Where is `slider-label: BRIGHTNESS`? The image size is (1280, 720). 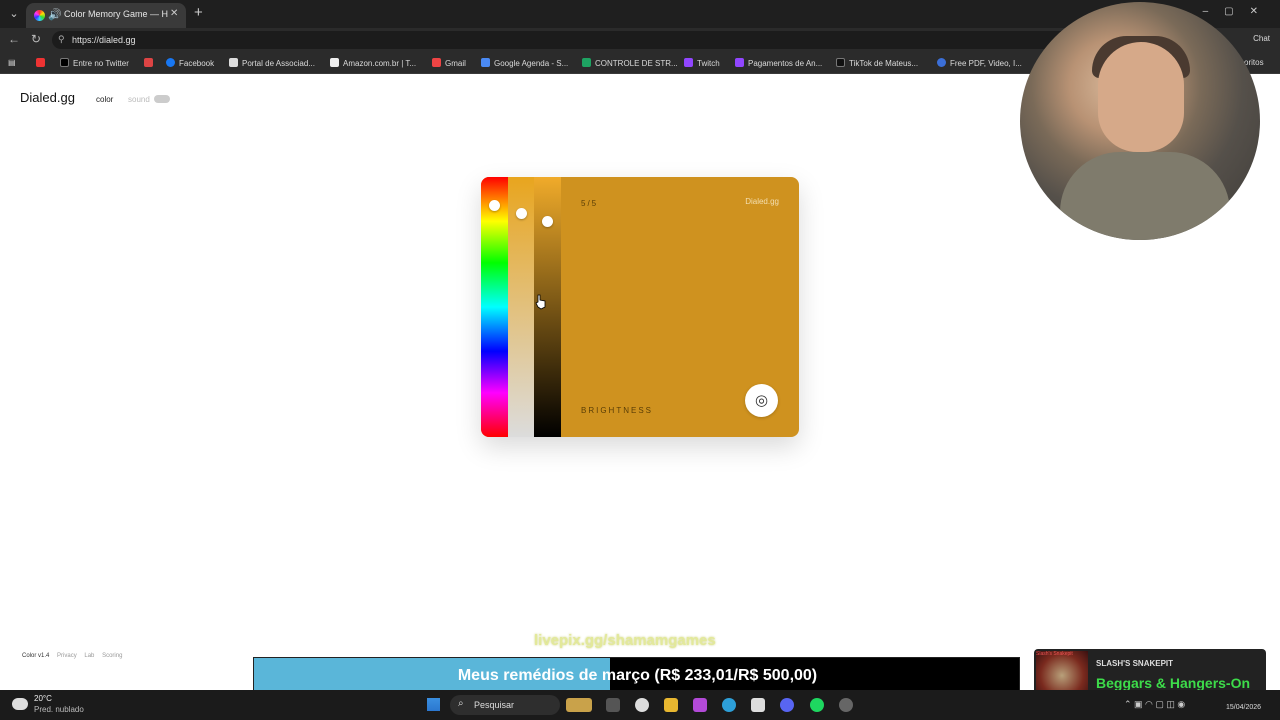
slider-label: BRIGHTNESS is located at coordinates (617, 410).